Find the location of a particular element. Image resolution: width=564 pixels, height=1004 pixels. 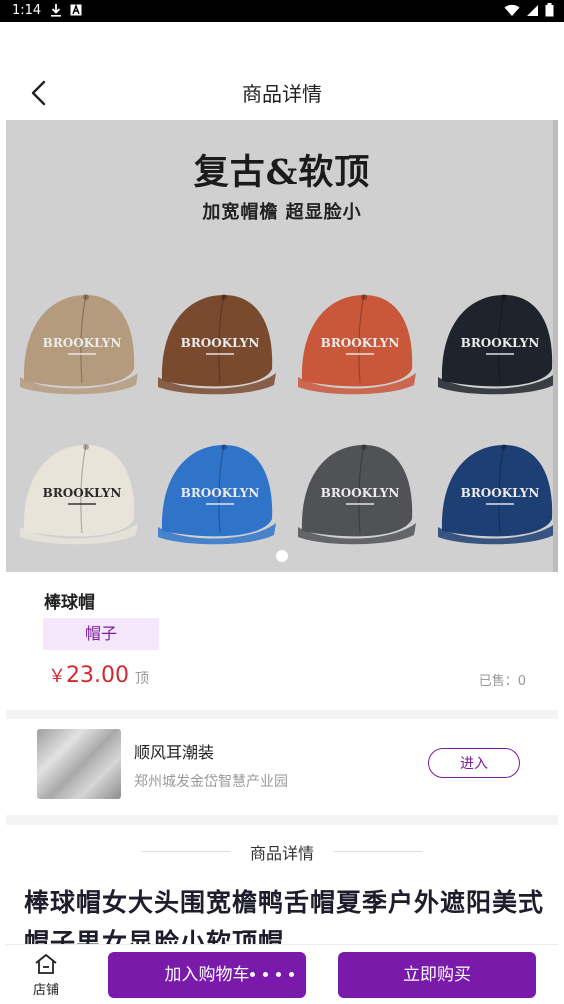

shop-tab-label: 店铺 is located at coordinates (45, 990).